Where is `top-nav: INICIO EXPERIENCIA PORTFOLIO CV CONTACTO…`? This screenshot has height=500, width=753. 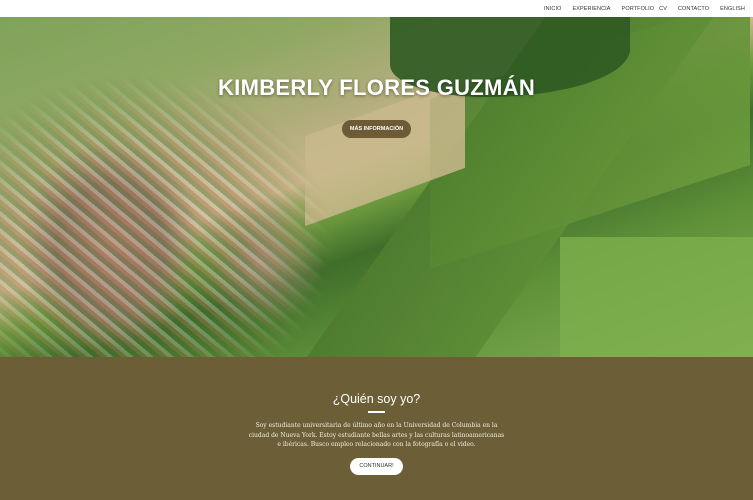 top-nav: INICIO EXPERIENCIA PORTFOLIO CV CONTACTO… is located at coordinates (376, 8).